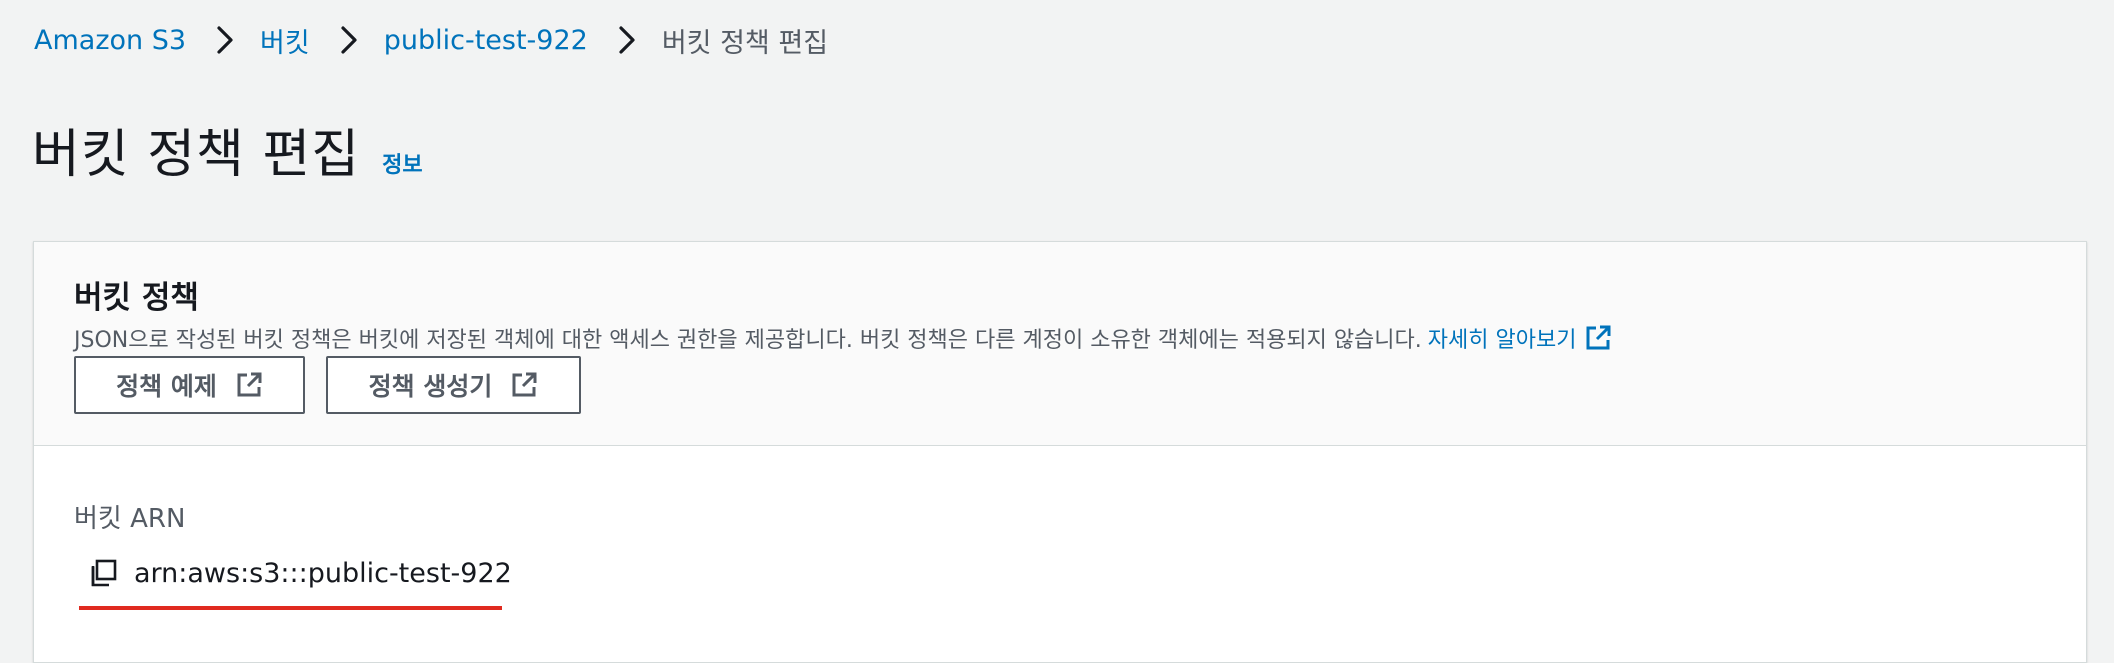 The width and height of the screenshot is (2114, 663). I want to click on annotation-underline, so click(290, 608).